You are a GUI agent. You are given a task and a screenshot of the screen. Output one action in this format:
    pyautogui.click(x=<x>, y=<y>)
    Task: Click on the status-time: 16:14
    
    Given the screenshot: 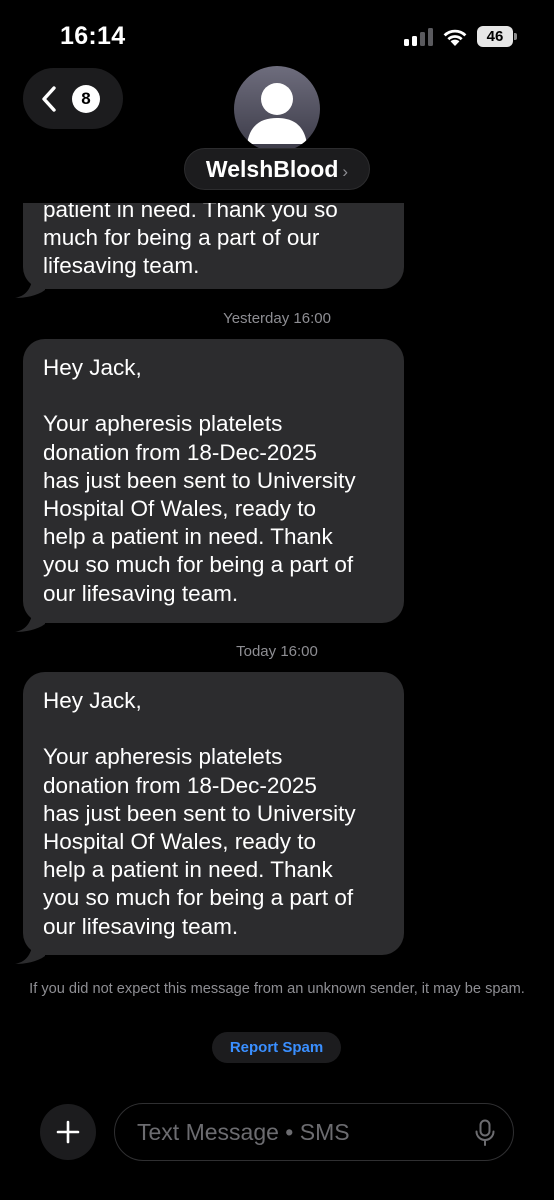 What is the action you would take?
    pyautogui.click(x=93, y=36)
    